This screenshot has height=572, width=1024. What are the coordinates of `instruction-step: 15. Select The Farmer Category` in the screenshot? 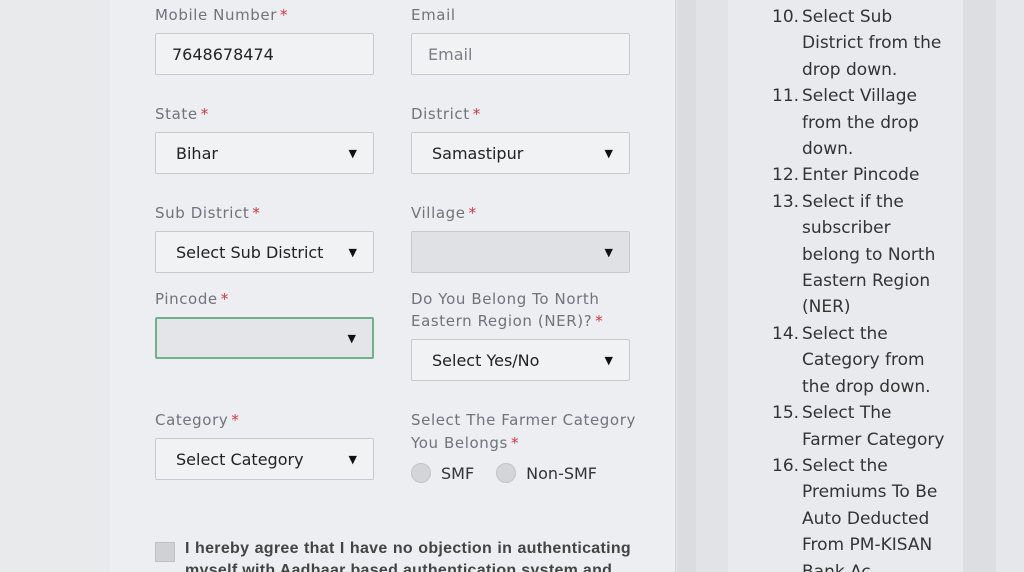 It's located at (862, 426).